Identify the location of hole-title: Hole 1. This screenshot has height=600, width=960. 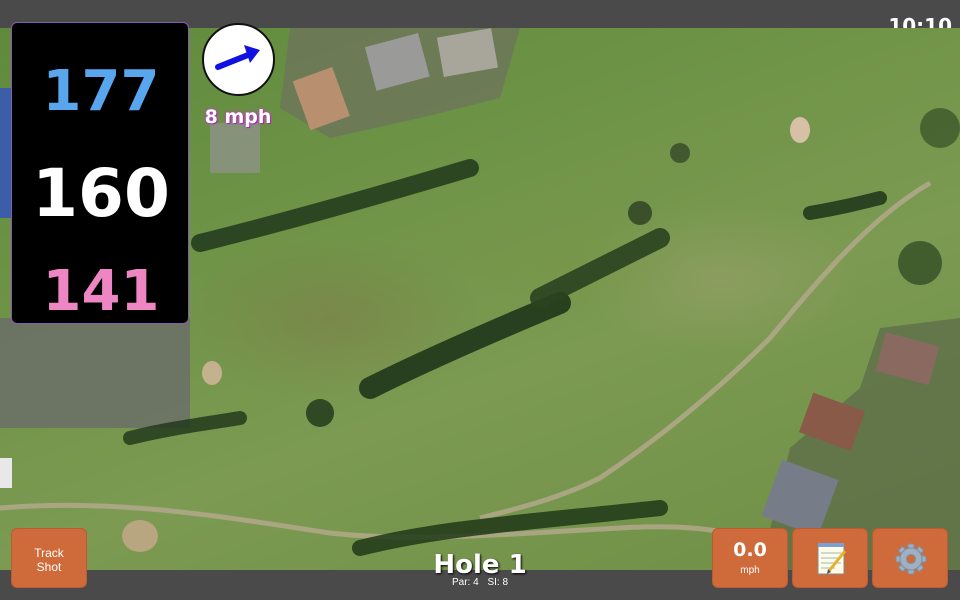
(480, 565).